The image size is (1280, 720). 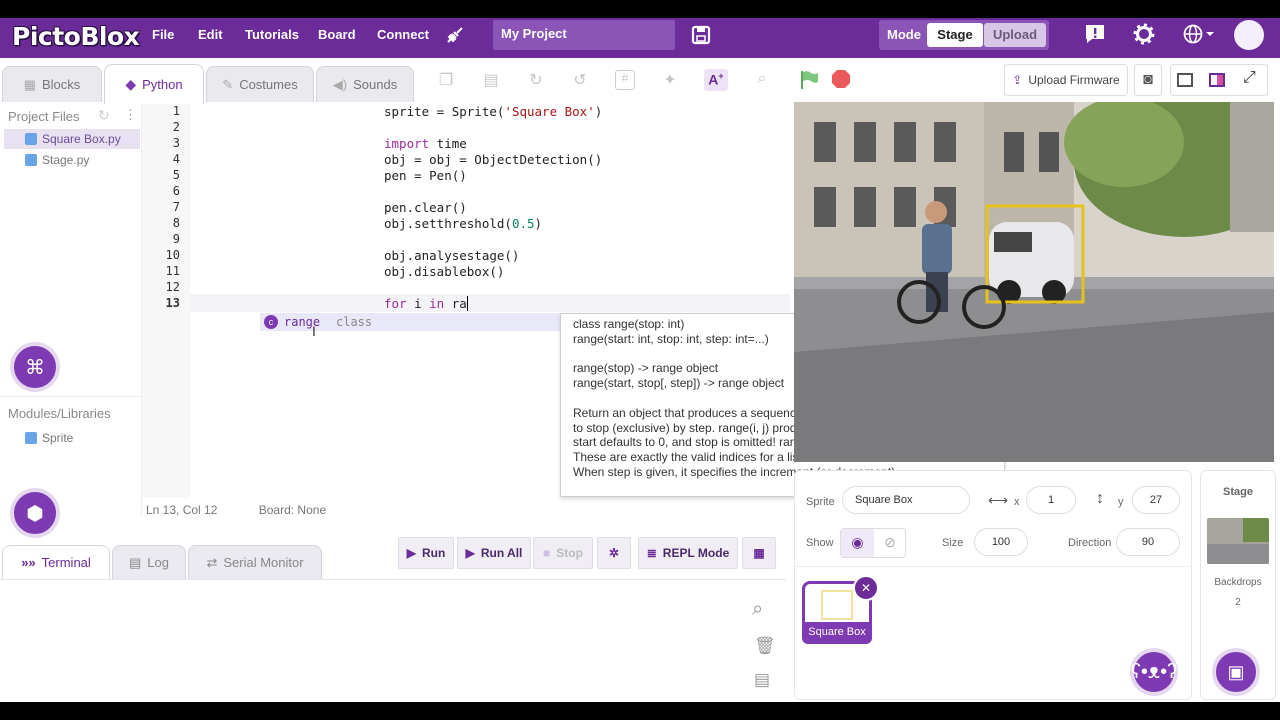 I want to click on delete-sprite-icon: ✕, so click(x=866, y=588).